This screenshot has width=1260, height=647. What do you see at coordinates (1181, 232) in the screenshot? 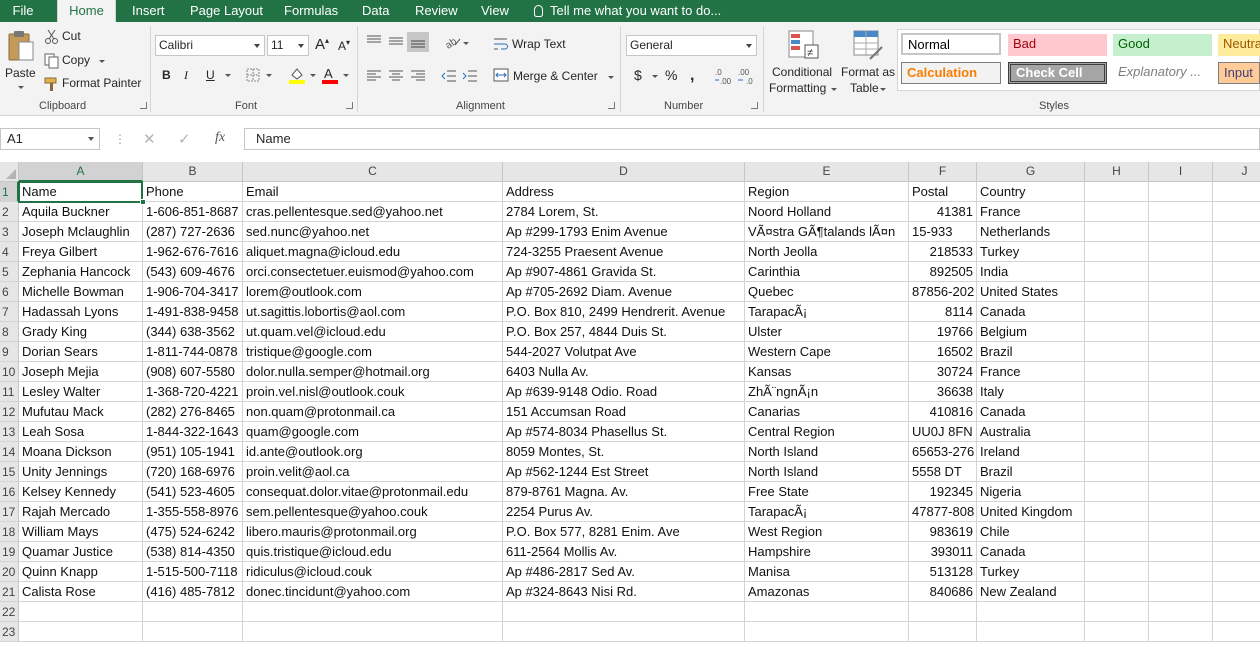
I see `cell-i3` at bounding box center [1181, 232].